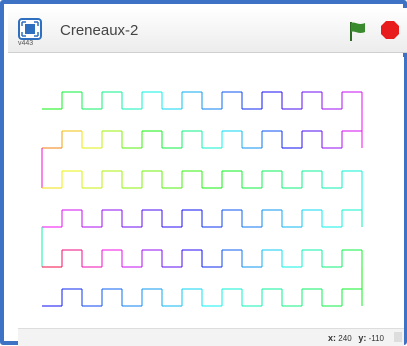  Describe the element at coordinates (211, 337) in the screenshot. I see `status-bar: x: 240 y: -110` at that location.